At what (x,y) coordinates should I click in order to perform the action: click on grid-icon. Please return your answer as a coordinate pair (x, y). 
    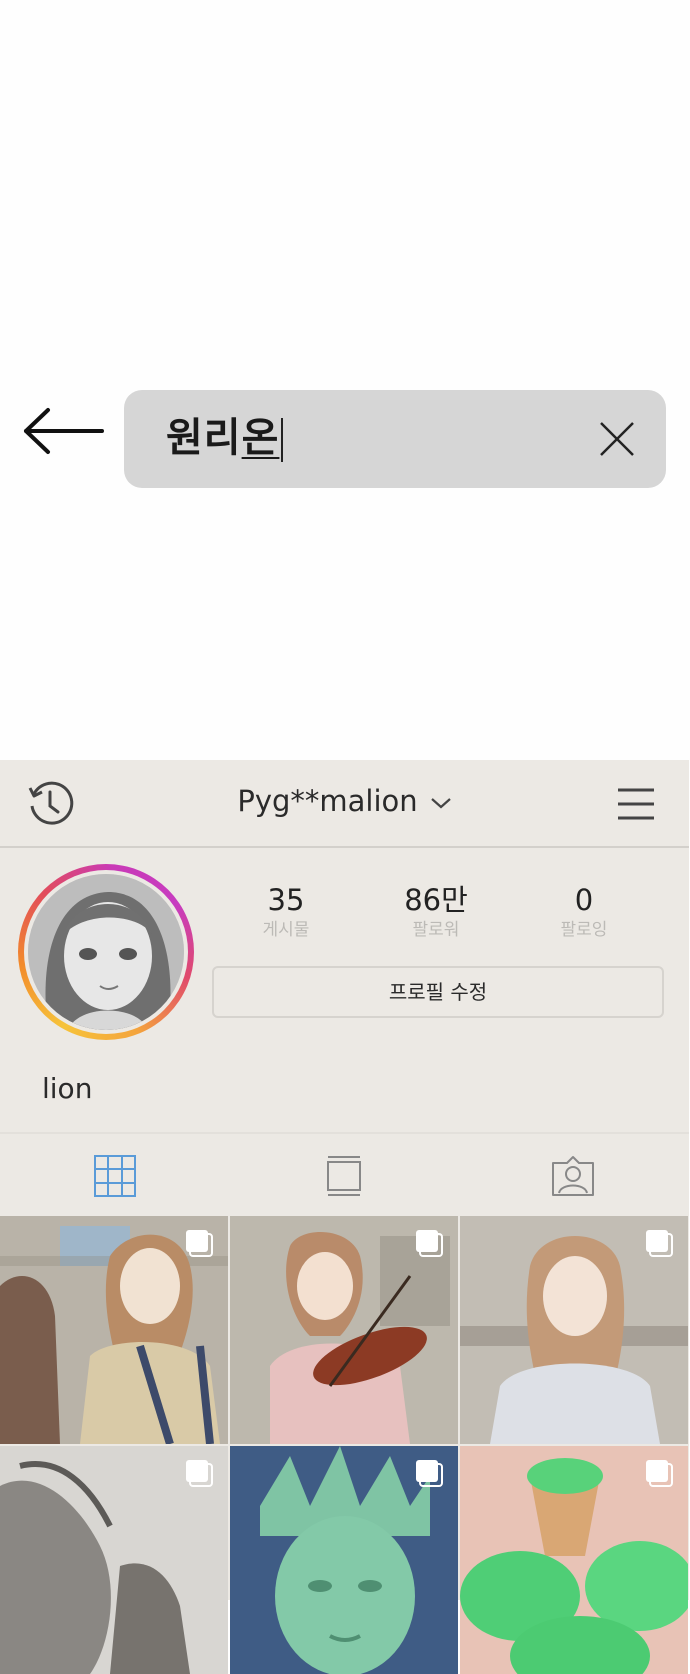
    Looking at the image, I should click on (114, 1176).